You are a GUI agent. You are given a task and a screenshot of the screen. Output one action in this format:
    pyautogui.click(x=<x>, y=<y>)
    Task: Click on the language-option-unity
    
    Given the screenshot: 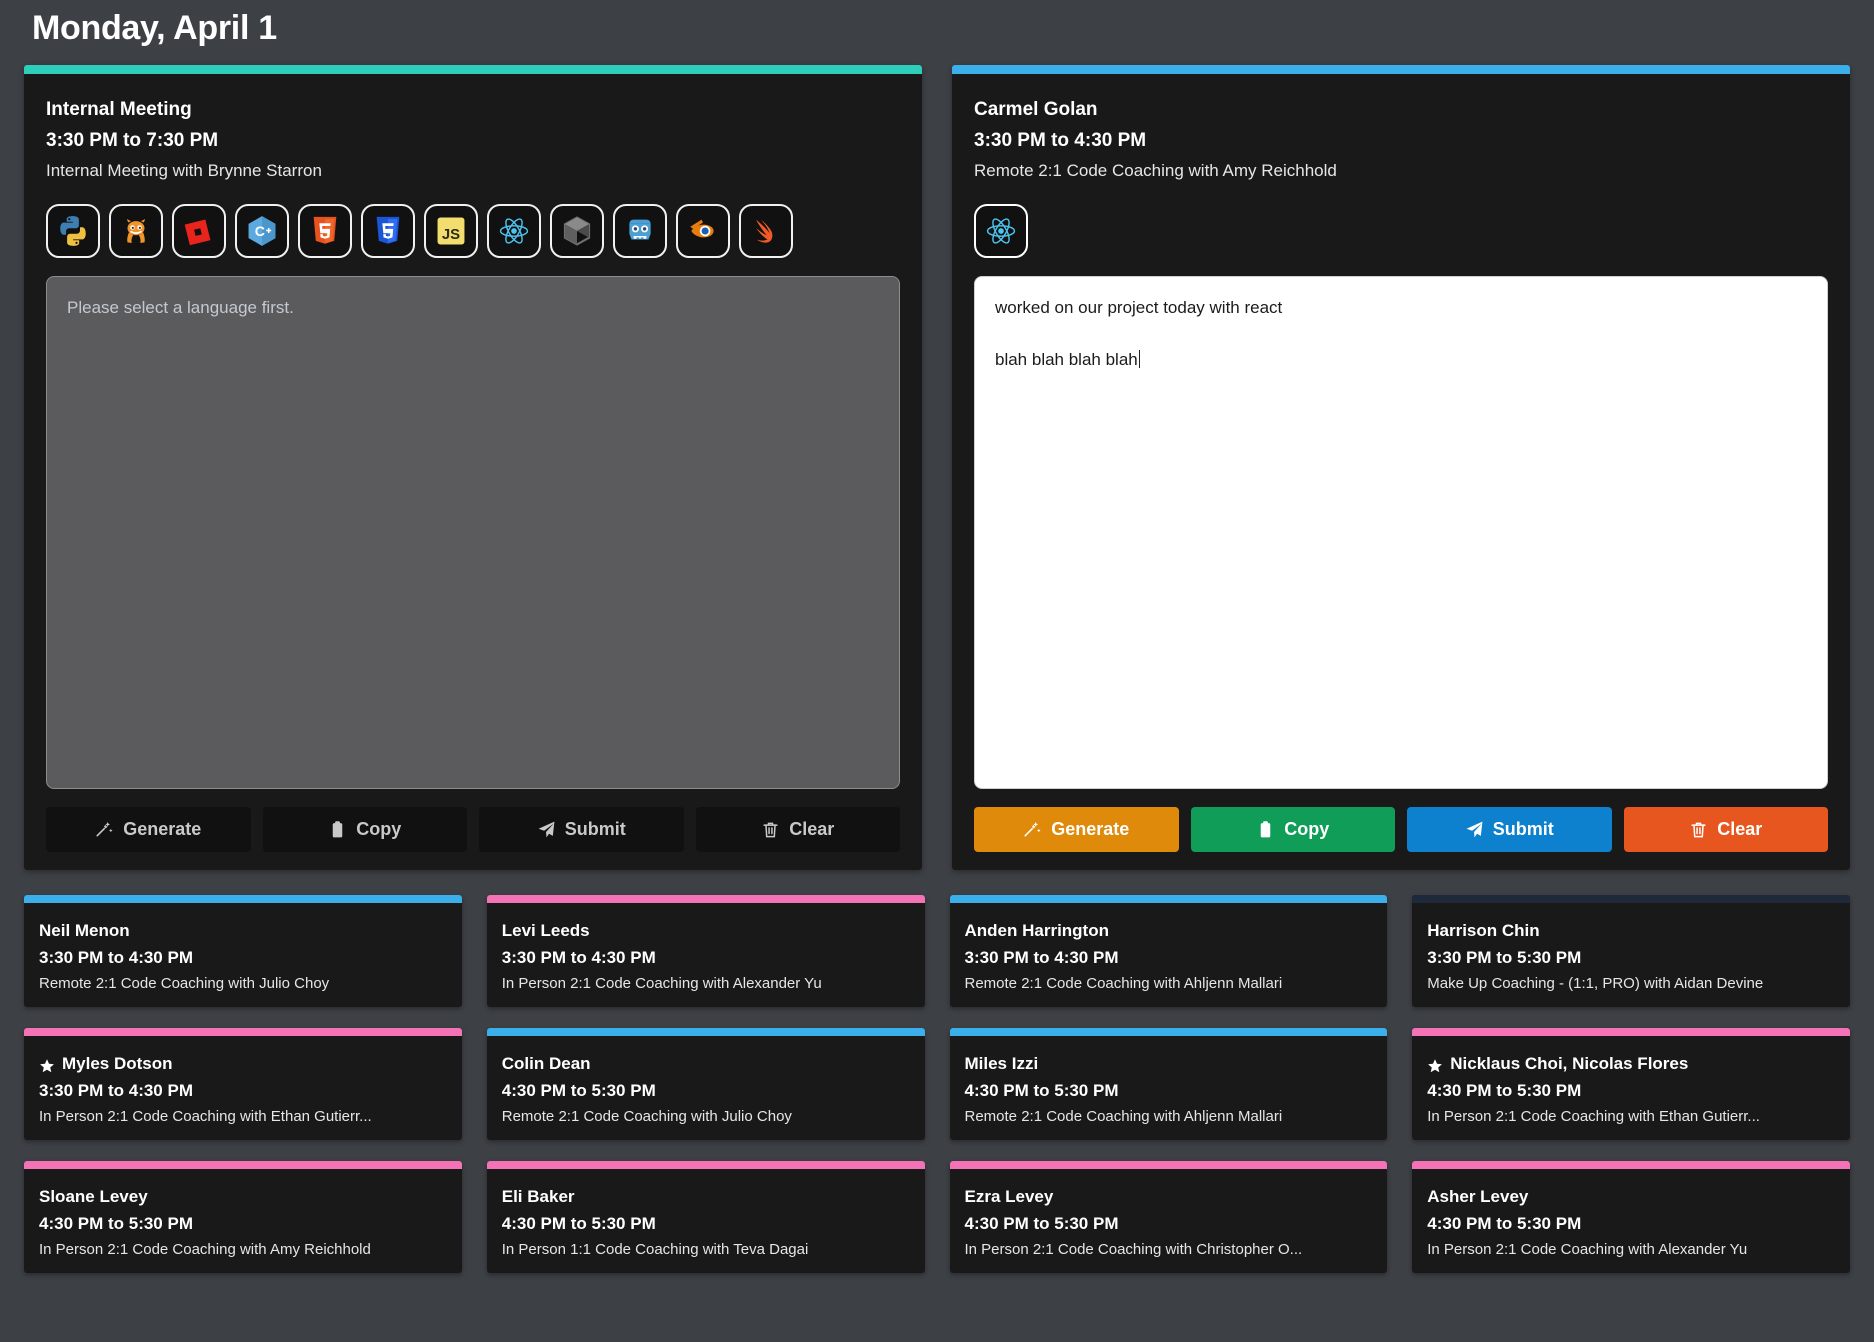 What is the action you would take?
    pyautogui.click(x=577, y=230)
    